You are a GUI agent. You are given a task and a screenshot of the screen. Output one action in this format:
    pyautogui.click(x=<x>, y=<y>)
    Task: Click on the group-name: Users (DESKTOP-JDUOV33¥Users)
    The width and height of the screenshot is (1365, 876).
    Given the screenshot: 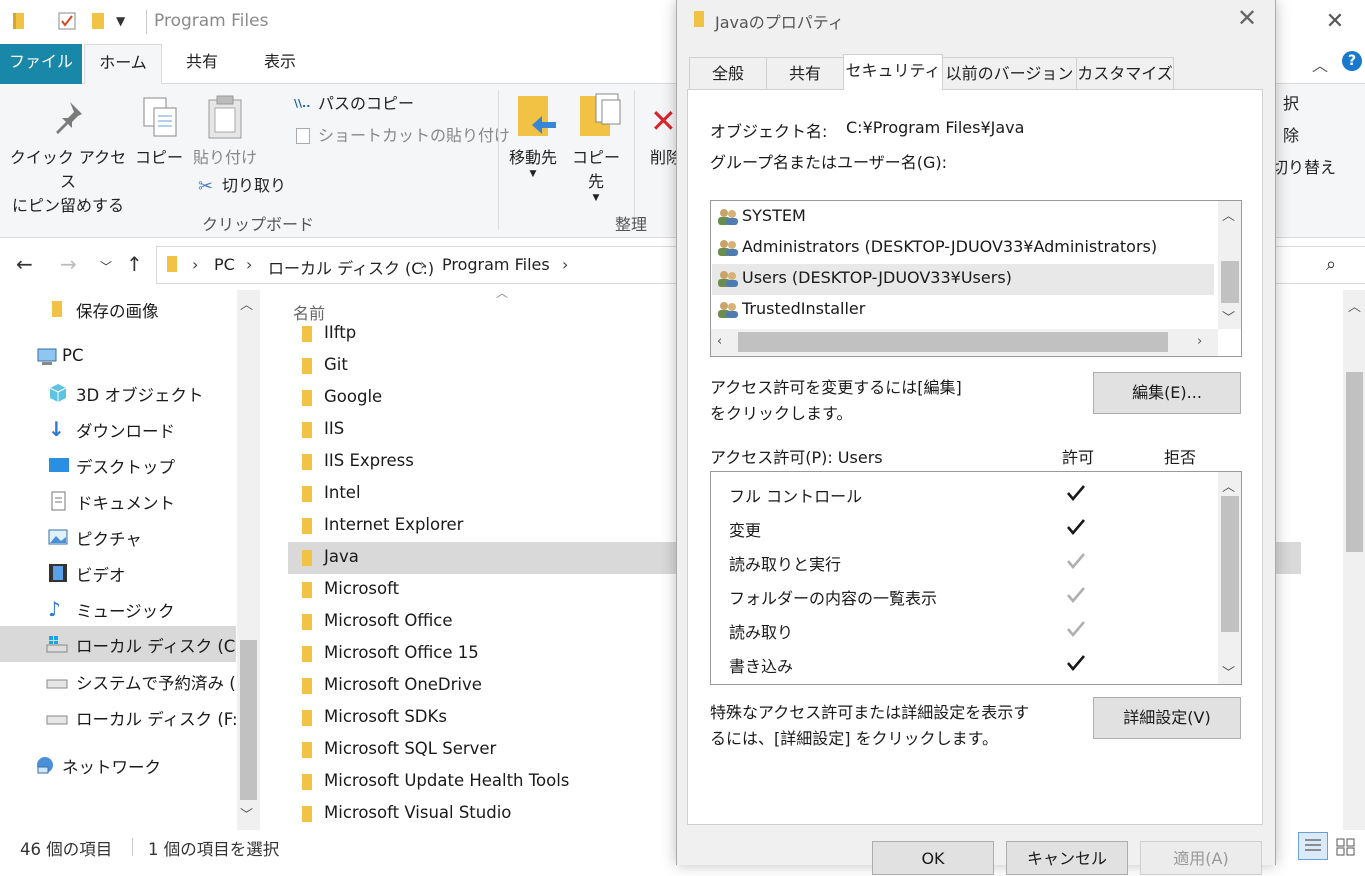 What is the action you would take?
    pyautogui.click(x=877, y=277)
    